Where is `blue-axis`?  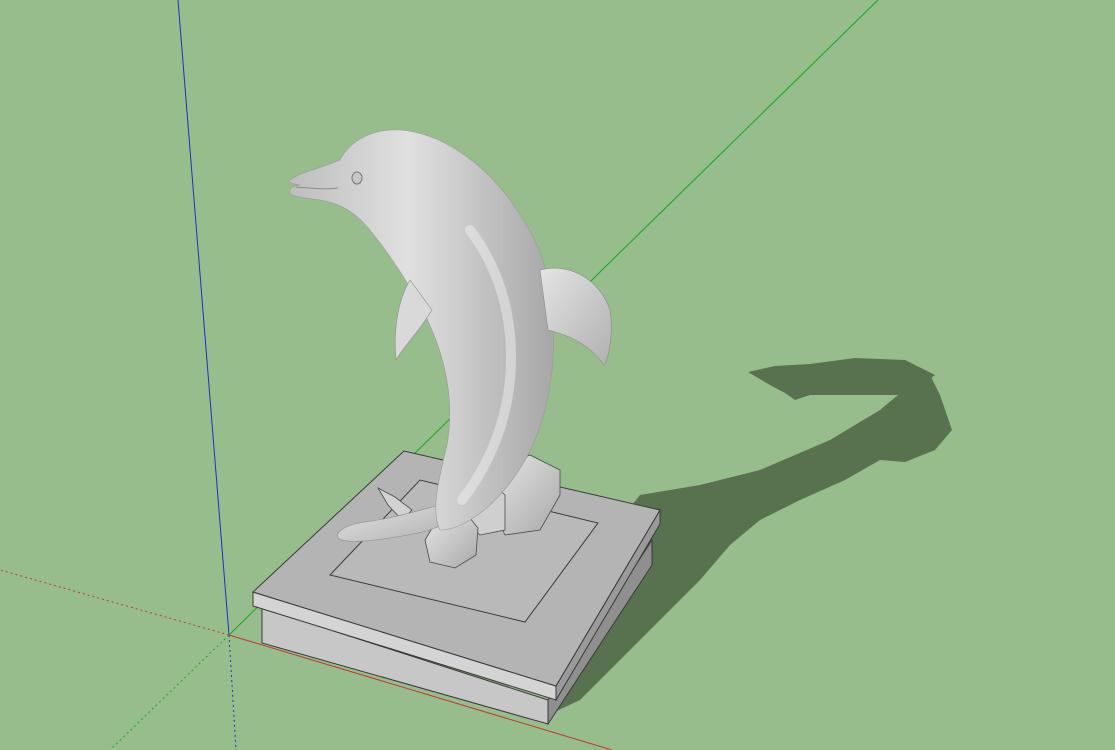 blue-axis is located at coordinates (203, 318).